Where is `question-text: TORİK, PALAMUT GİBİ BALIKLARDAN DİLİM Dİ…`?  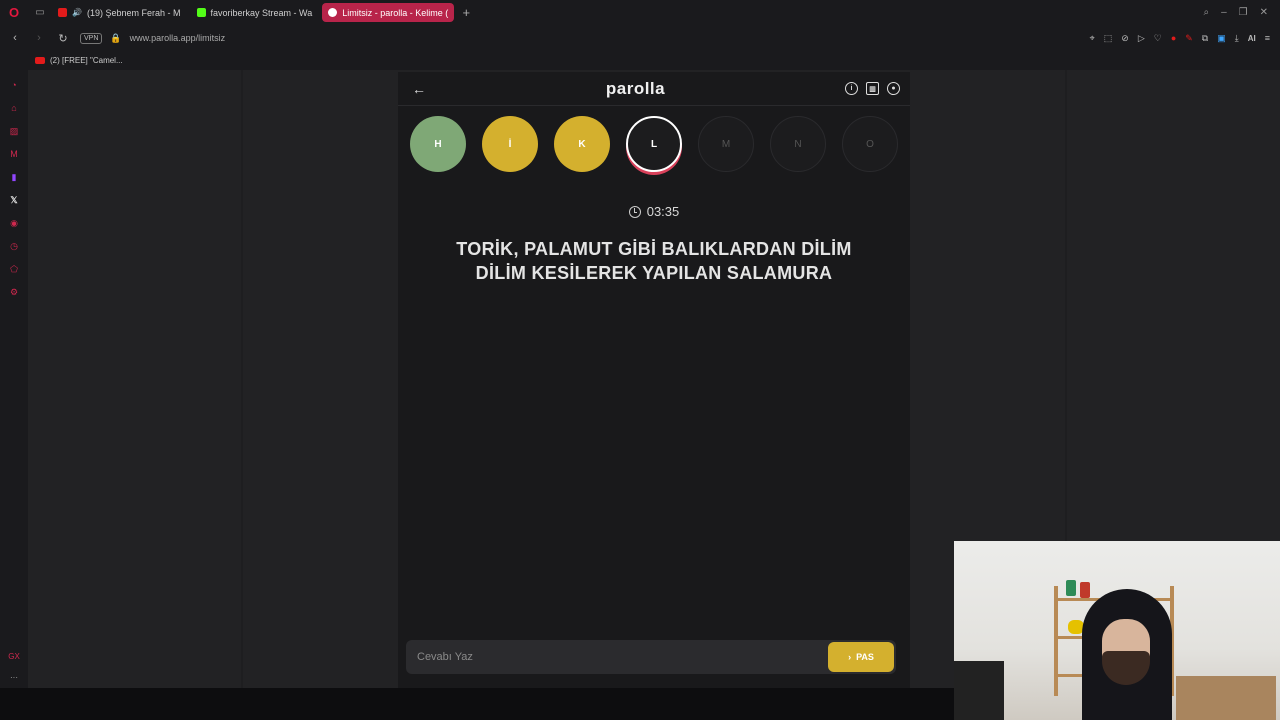
question-text: TORİK, PALAMUT GİBİ BALIKLARDAN DİLİM Dİ… is located at coordinates (654, 261).